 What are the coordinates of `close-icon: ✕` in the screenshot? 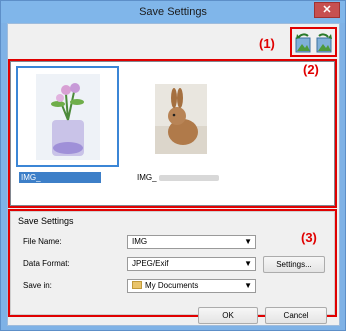 It's located at (327, 10).